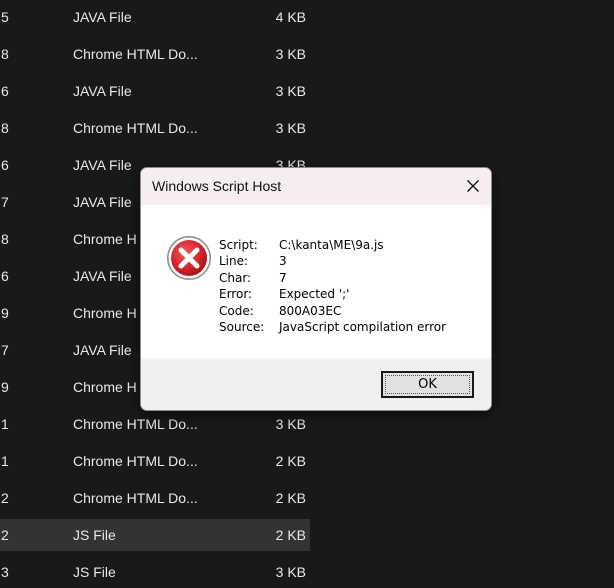 The height and width of the screenshot is (588, 614). What do you see at coordinates (189, 258) in the screenshot?
I see `error-icon` at bounding box center [189, 258].